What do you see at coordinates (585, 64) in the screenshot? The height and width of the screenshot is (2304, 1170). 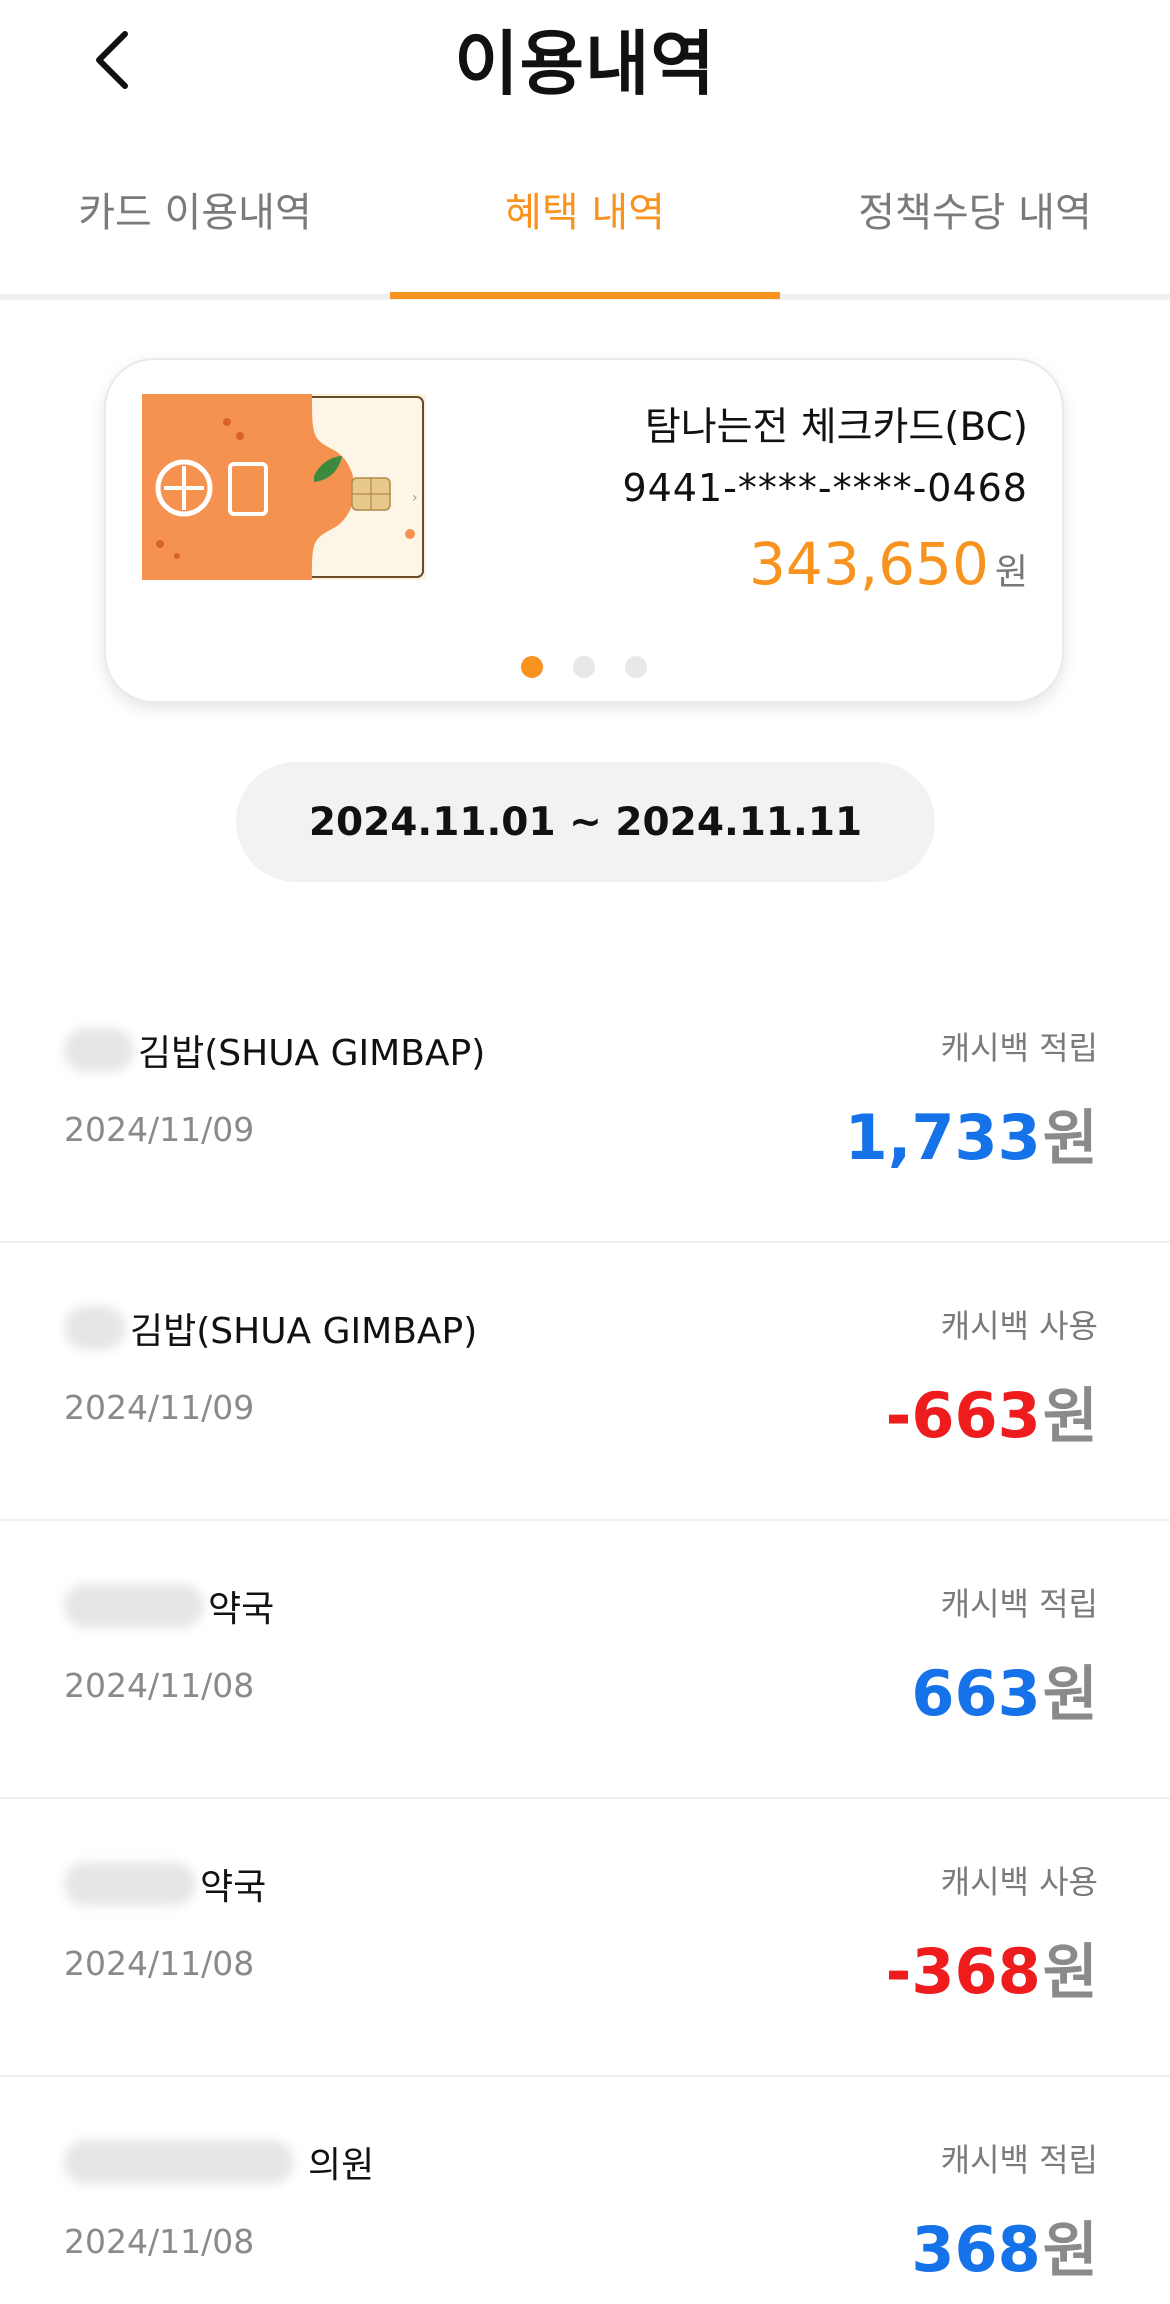 I see `page-title: 이용내역` at bounding box center [585, 64].